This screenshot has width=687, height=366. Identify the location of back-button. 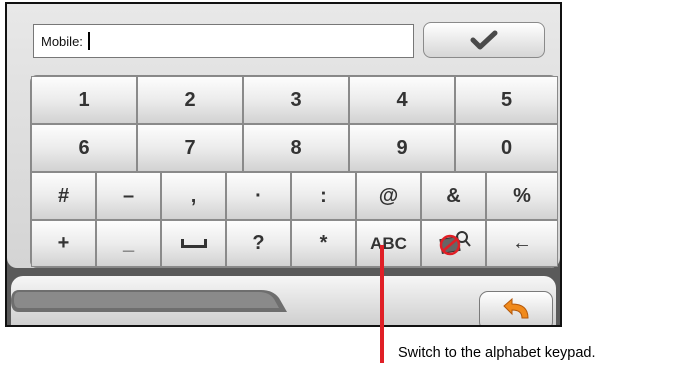
(516, 308).